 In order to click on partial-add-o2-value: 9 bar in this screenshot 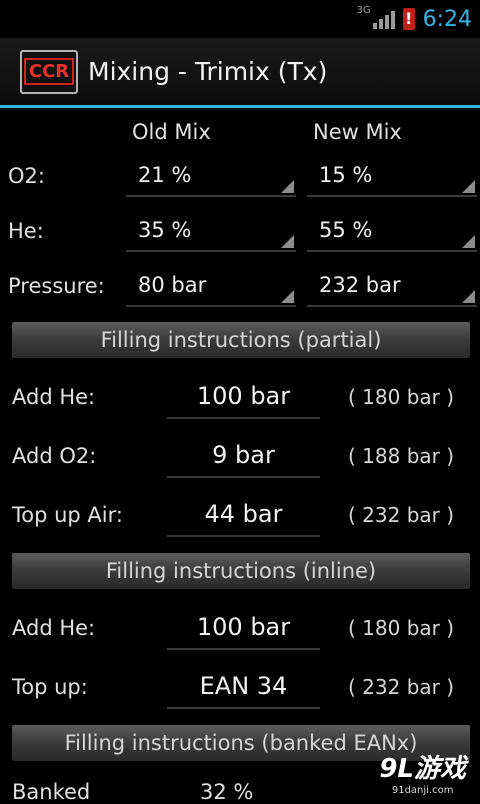, I will do `click(243, 456)`.